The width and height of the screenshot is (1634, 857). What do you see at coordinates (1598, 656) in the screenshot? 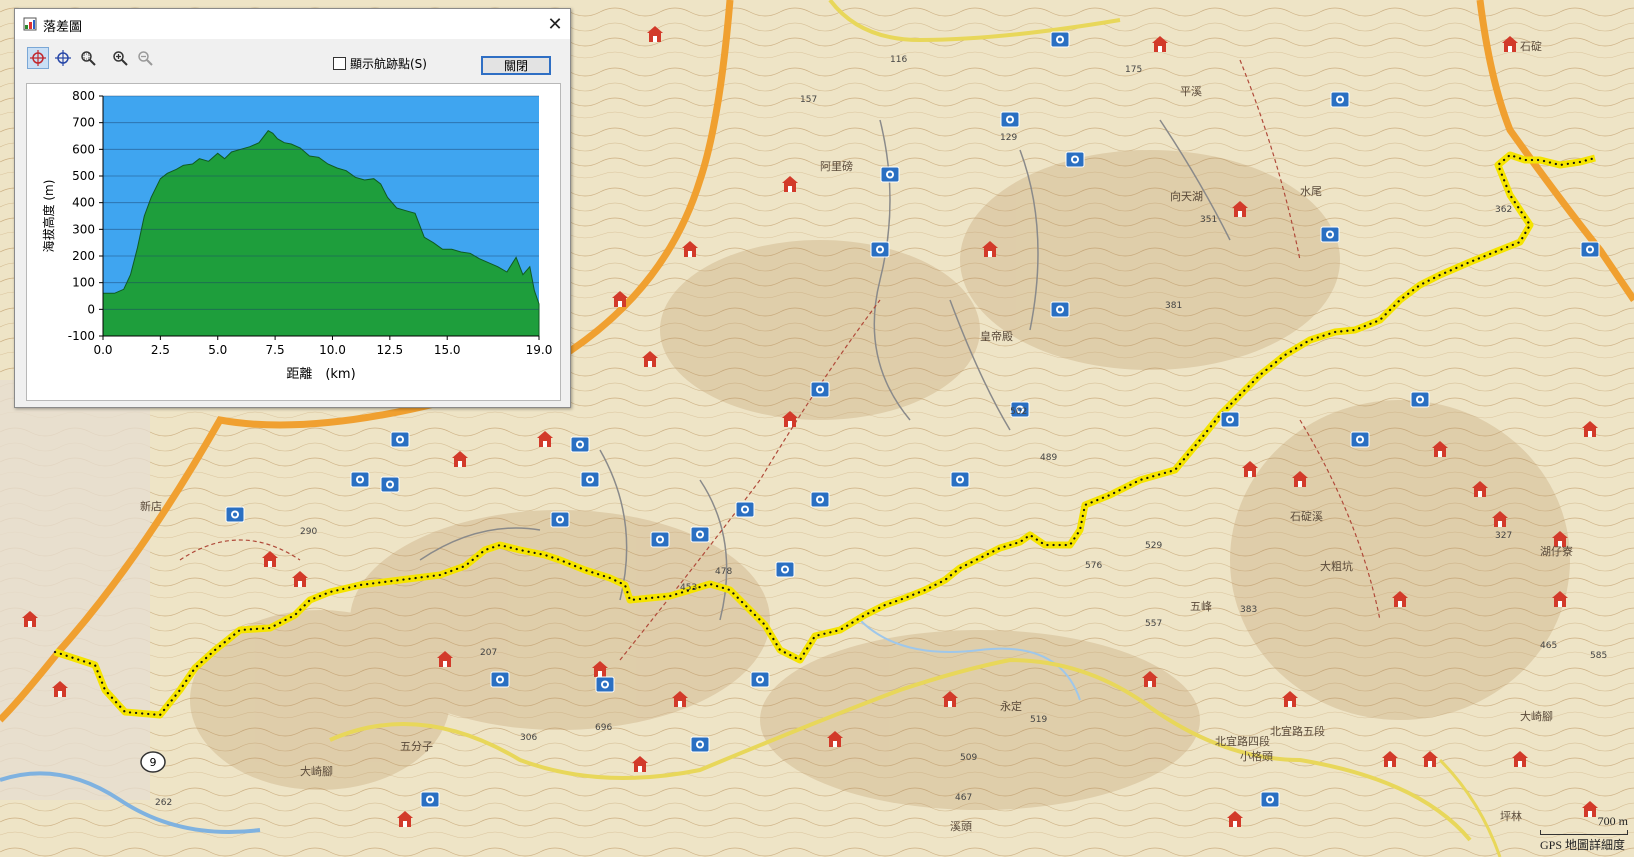
I see `elevation-mark: 585` at bounding box center [1598, 656].